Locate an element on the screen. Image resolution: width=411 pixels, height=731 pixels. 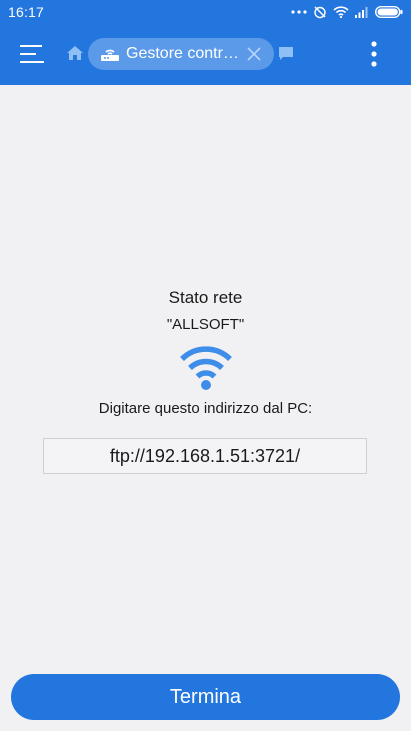
status-icons is located at coordinates (347, 12).